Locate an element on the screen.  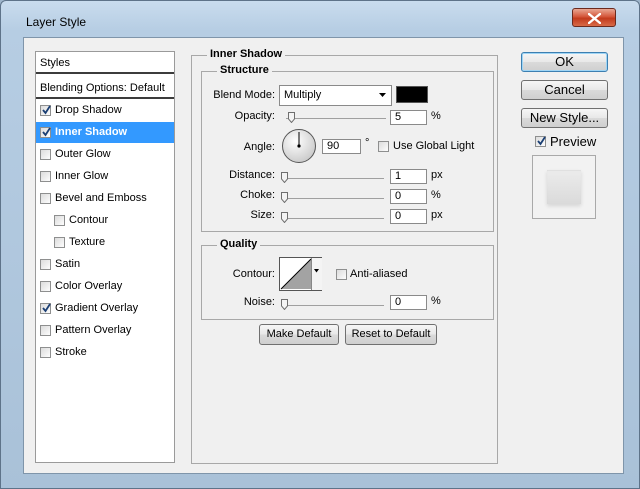
choke-slider is located at coordinates (334, 199).